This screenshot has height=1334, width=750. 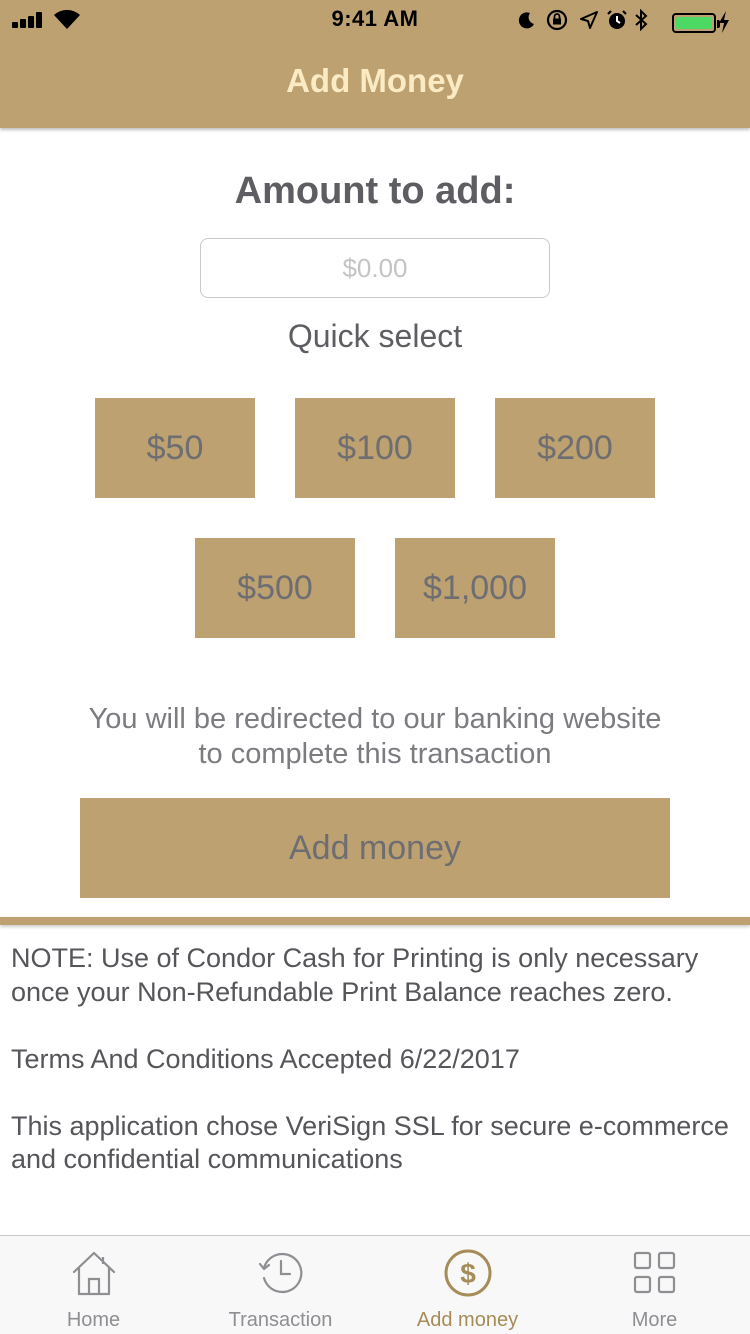 What do you see at coordinates (375, 268) in the screenshot?
I see `amount-input` at bounding box center [375, 268].